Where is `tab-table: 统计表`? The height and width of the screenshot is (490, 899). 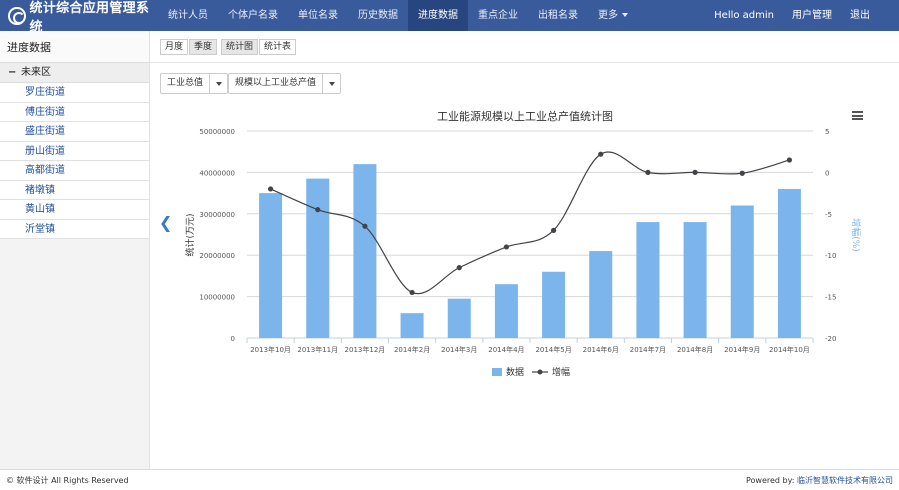
tab-table: 统计表 is located at coordinates (278, 47).